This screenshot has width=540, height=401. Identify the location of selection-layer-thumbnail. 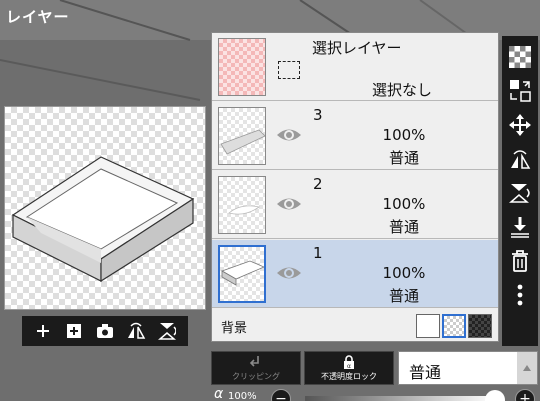
(242, 67).